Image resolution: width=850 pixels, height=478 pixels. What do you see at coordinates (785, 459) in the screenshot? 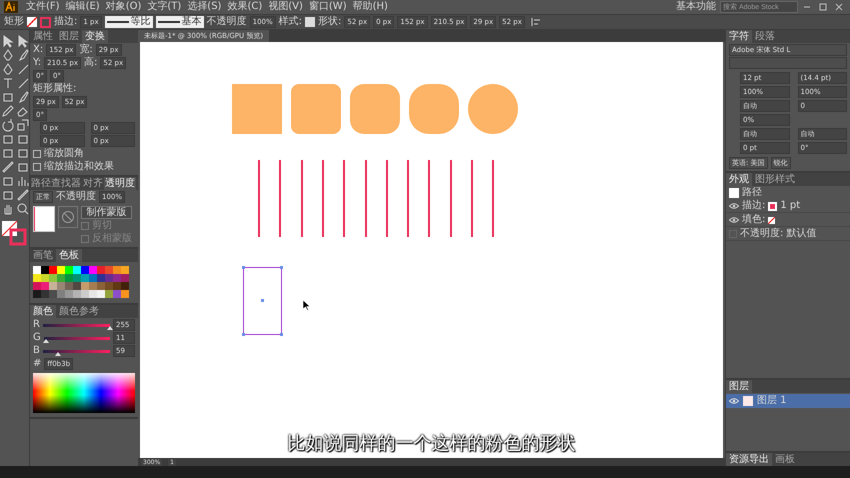
I see `panel-tab: 画板` at bounding box center [785, 459].